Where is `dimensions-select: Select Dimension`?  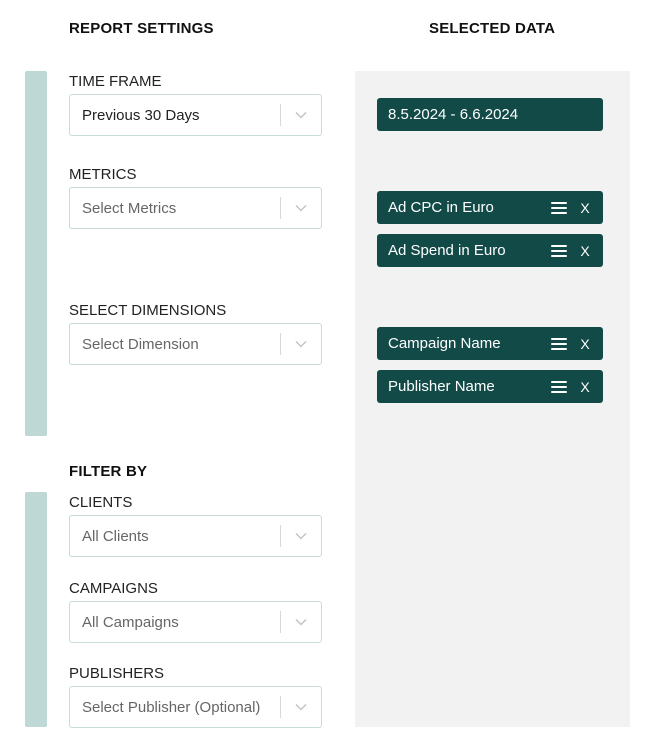
dimensions-select: Select Dimension is located at coordinates (195, 344).